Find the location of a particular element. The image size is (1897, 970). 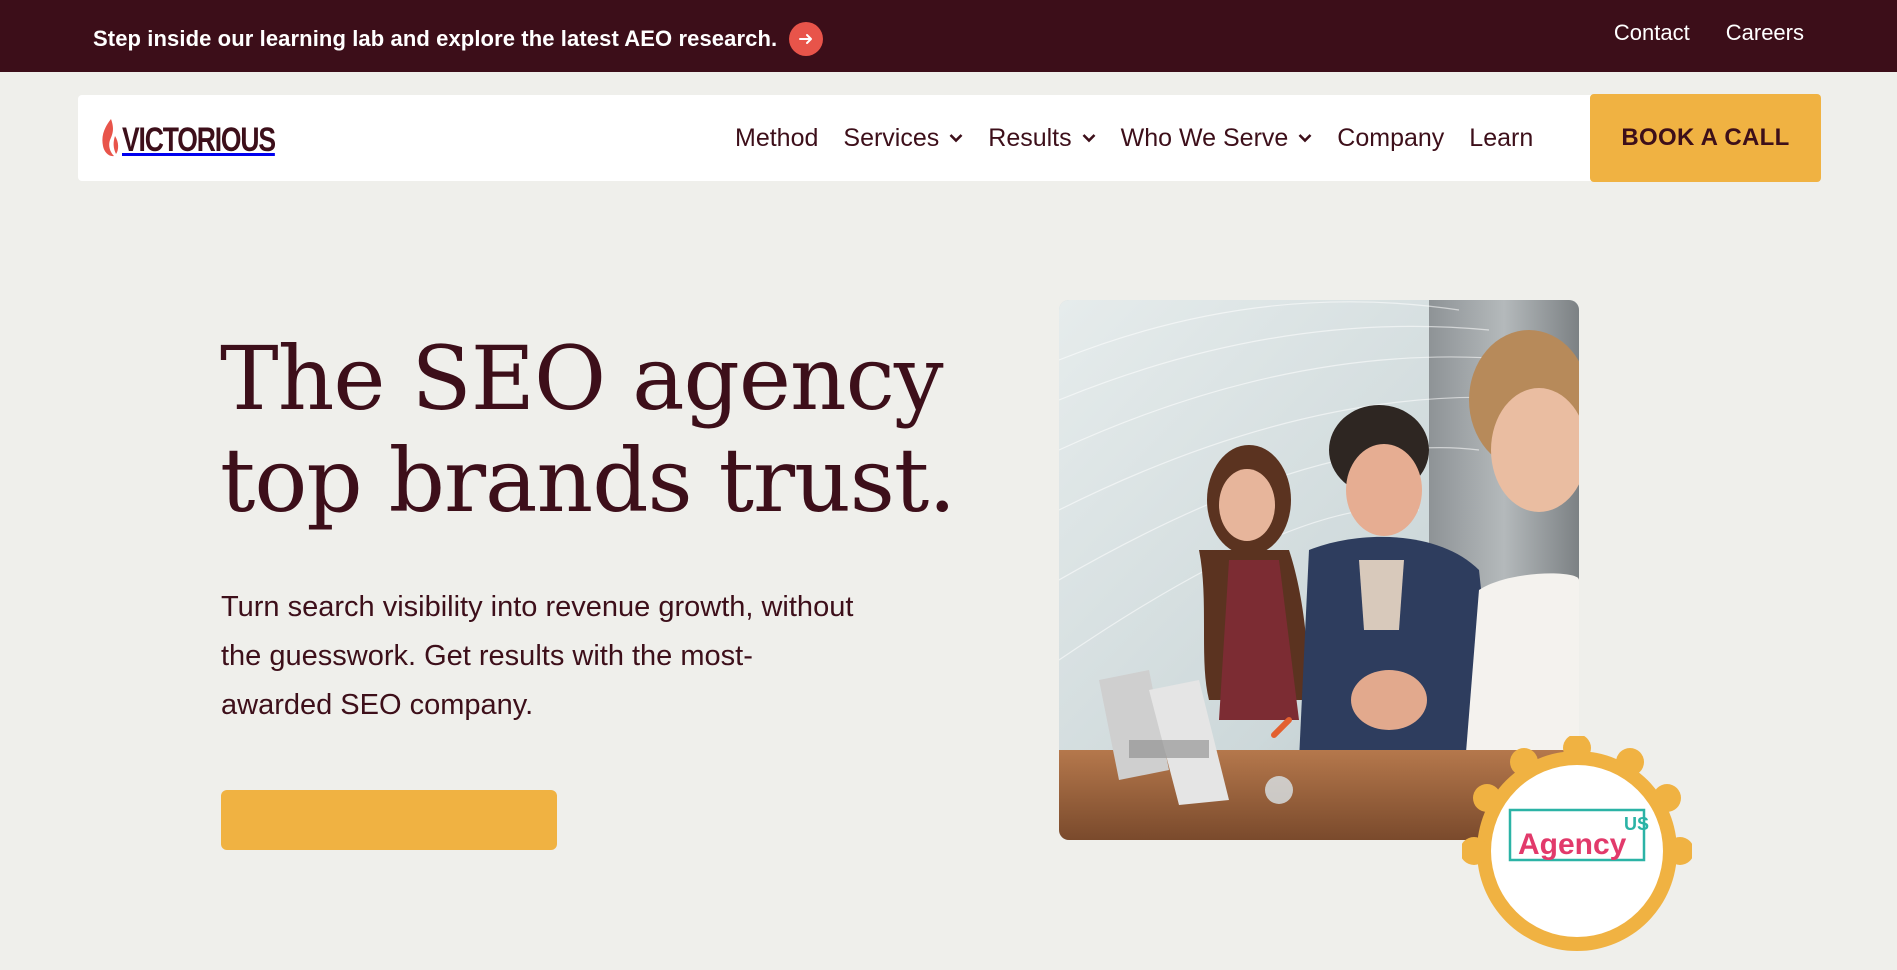

nav-item-label: Learn is located at coordinates (1501, 137).